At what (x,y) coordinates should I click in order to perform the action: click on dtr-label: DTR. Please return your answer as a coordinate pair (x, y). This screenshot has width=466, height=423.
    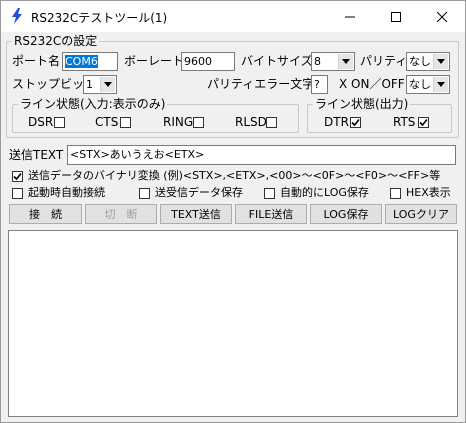
    Looking at the image, I should click on (336, 122).